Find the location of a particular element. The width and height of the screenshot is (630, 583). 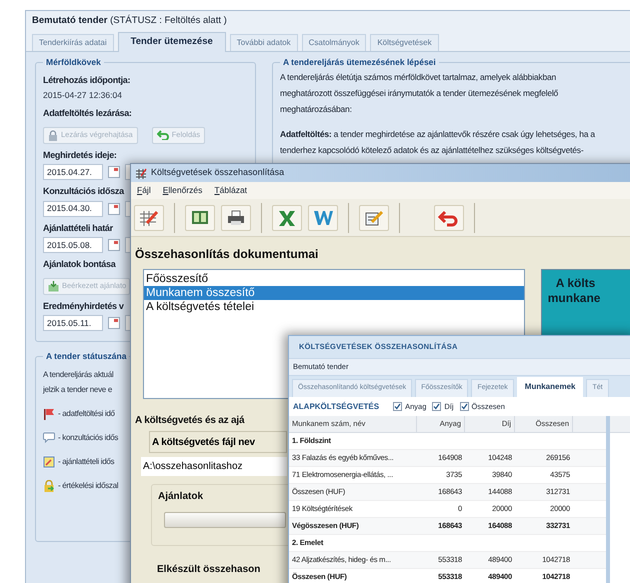

grid-icon is located at coordinates (141, 173).